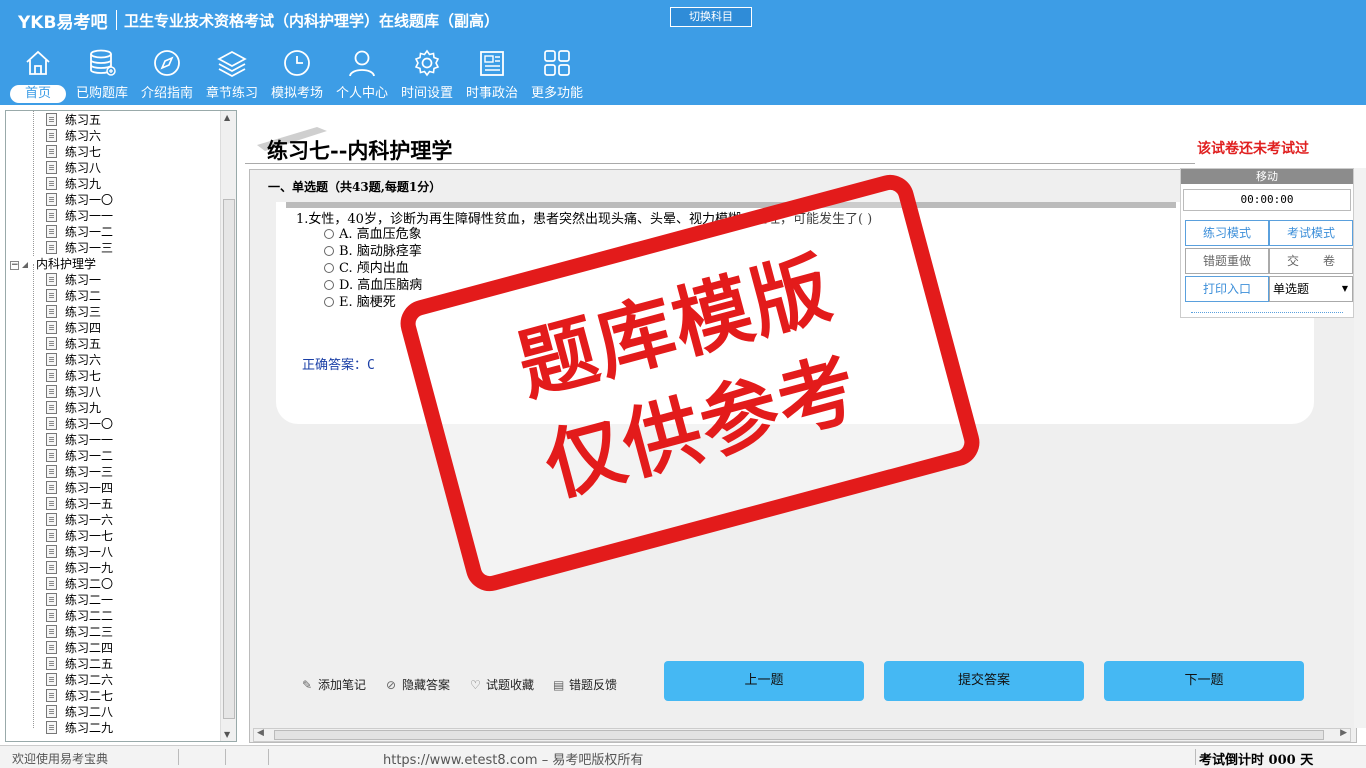  Describe the element at coordinates (79, 648) in the screenshot. I see `tree-item: 练习二四` at that location.